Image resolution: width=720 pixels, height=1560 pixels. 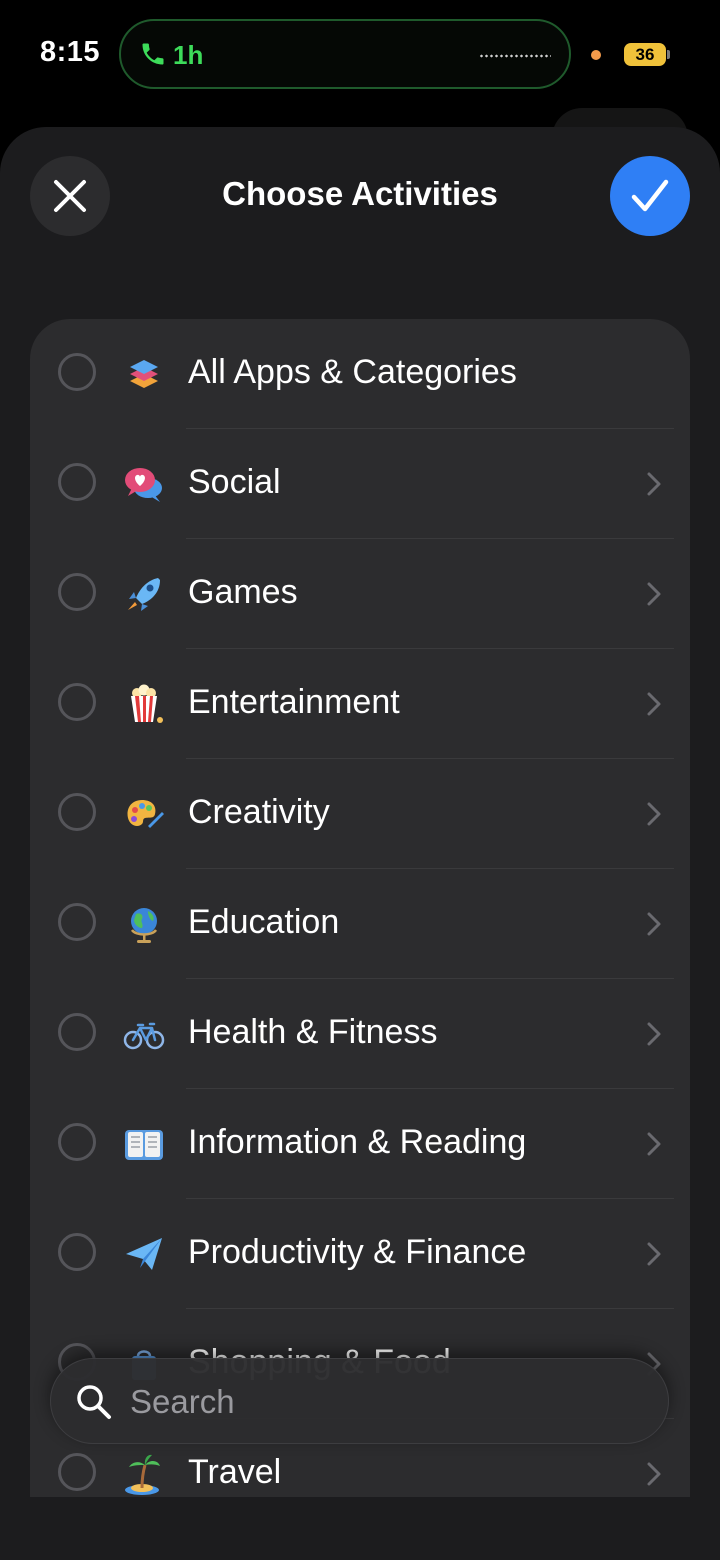 What do you see at coordinates (147, 703) in the screenshot?
I see `popcorn-icon` at bounding box center [147, 703].